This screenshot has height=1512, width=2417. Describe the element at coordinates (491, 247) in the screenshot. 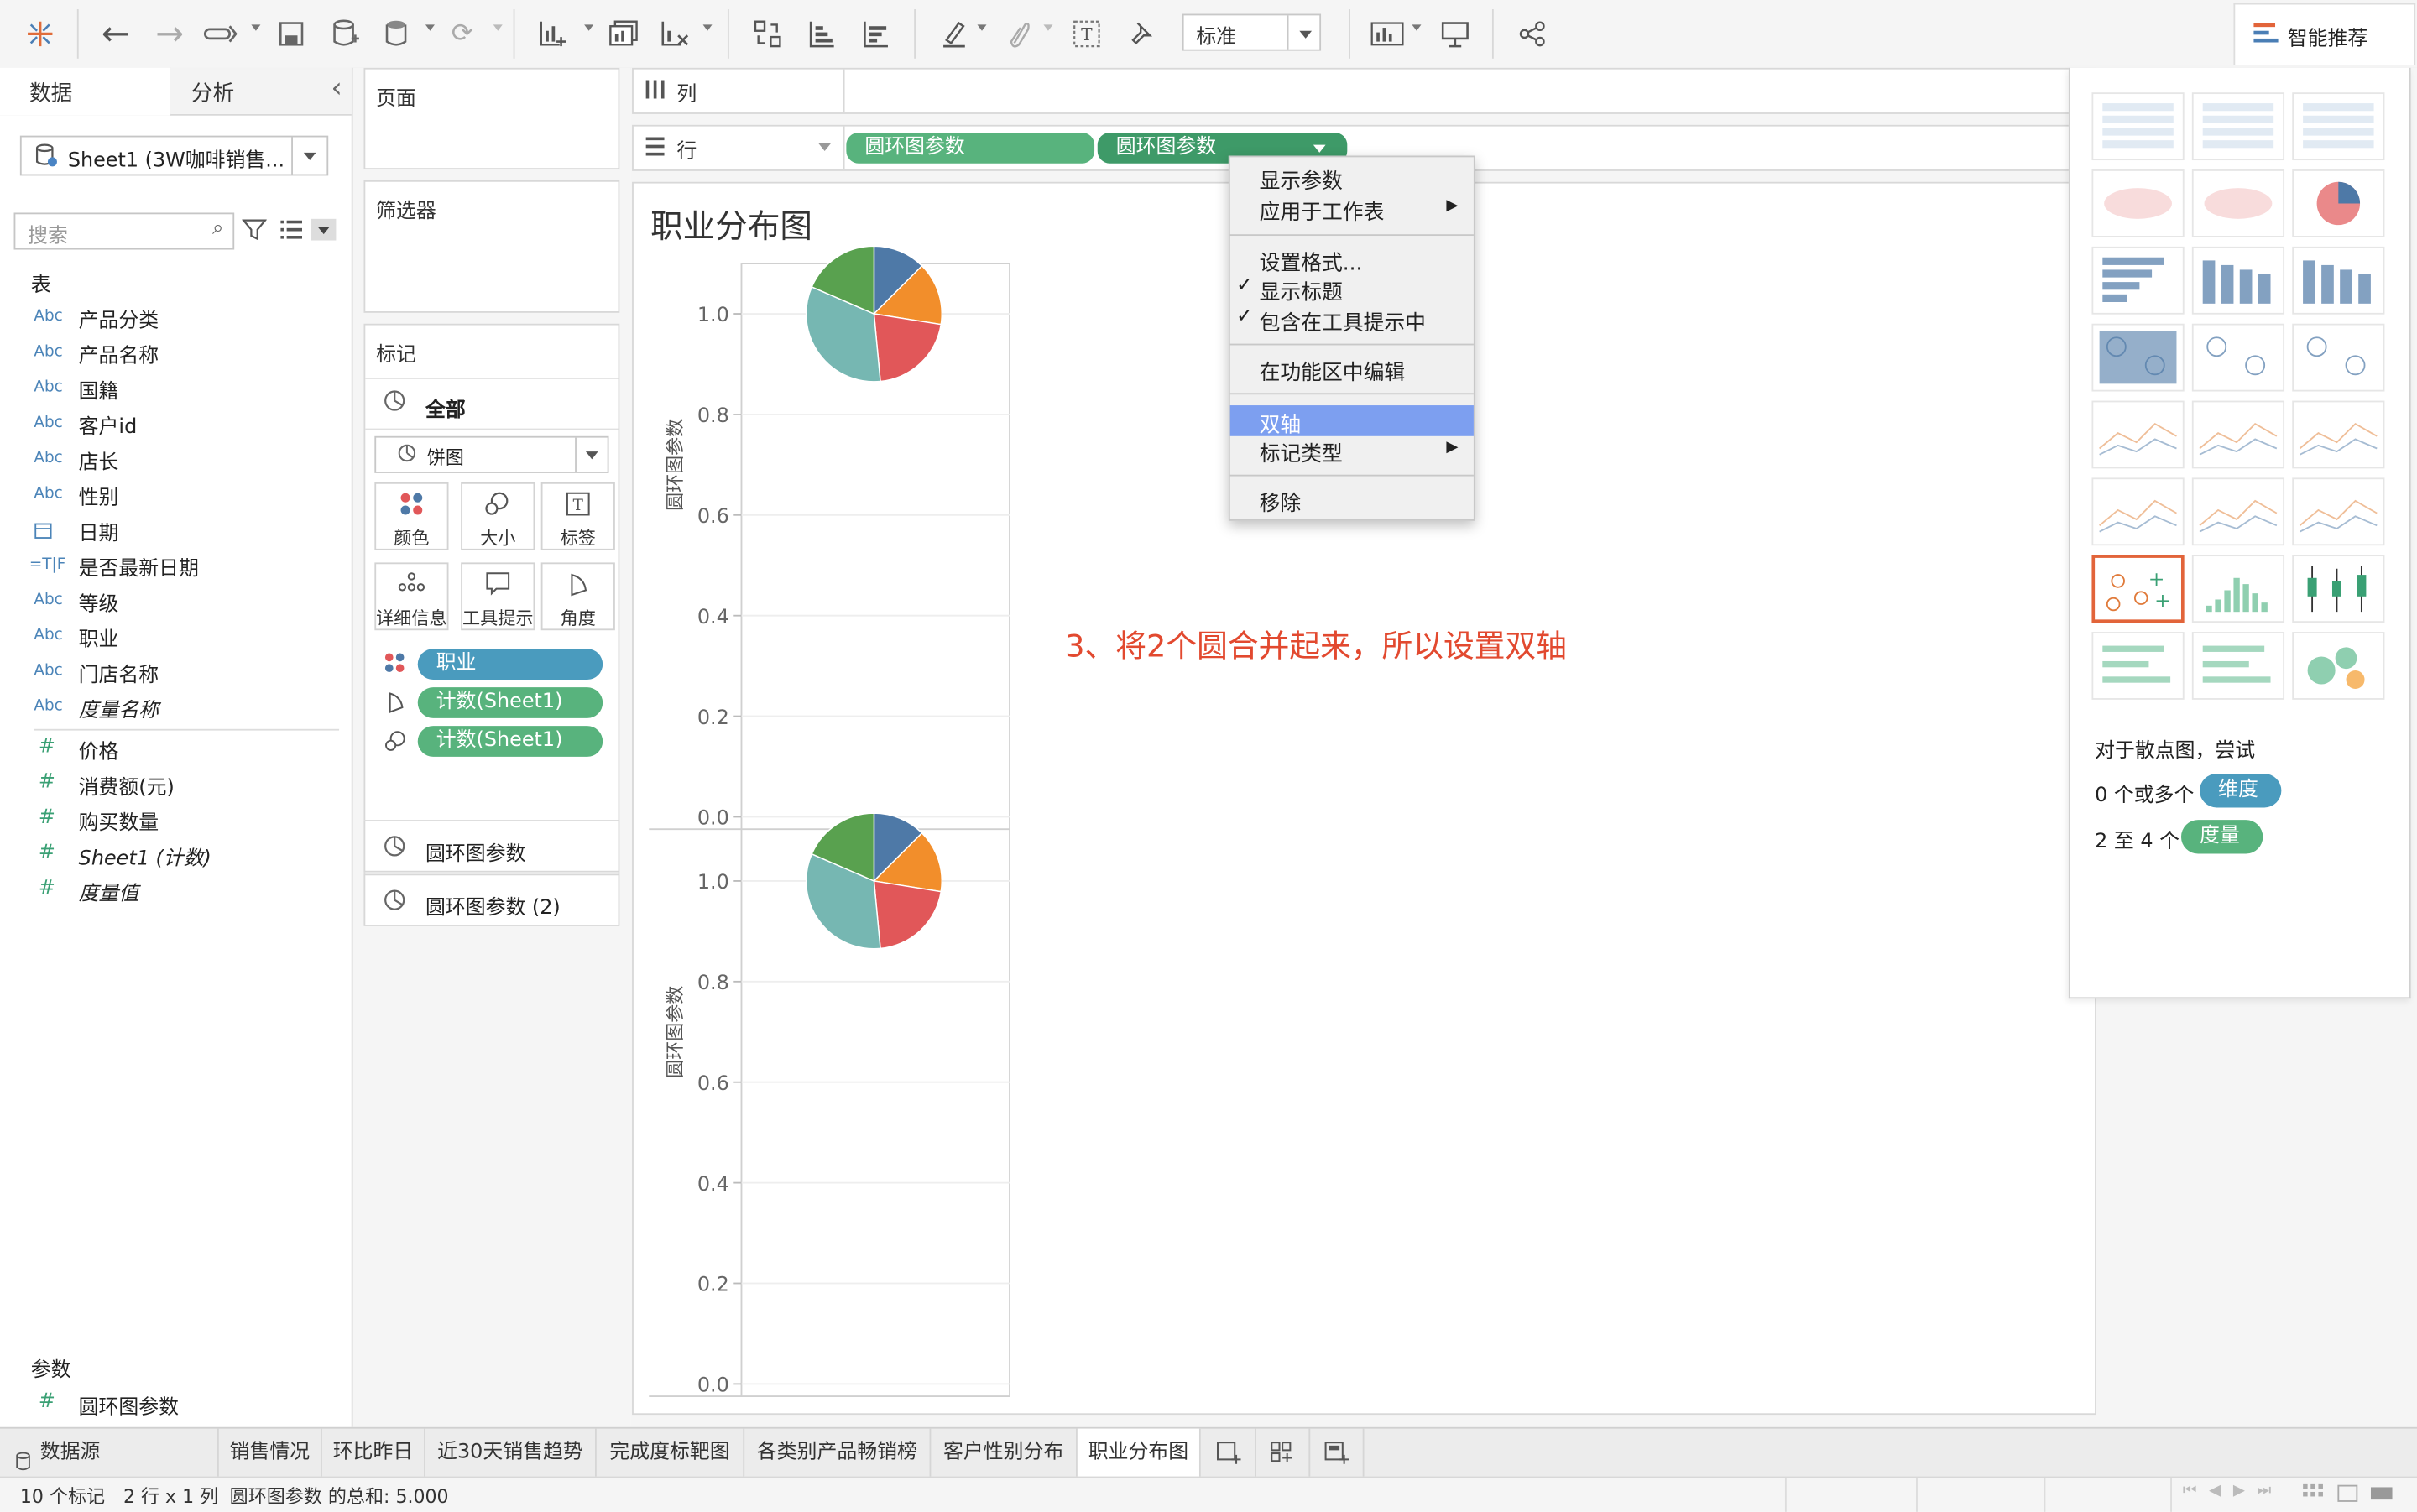

I see `filters-card: 筛选器` at that location.